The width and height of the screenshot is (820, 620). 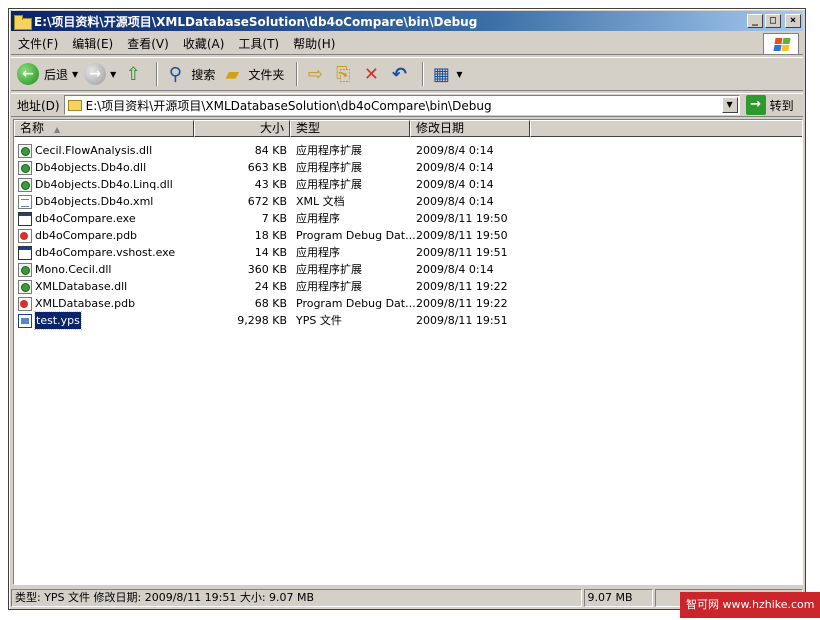 What do you see at coordinates (75, 74) in the screenshot?
I see `back-dropdown-icon: ▼` at bounding box center [75, 74].